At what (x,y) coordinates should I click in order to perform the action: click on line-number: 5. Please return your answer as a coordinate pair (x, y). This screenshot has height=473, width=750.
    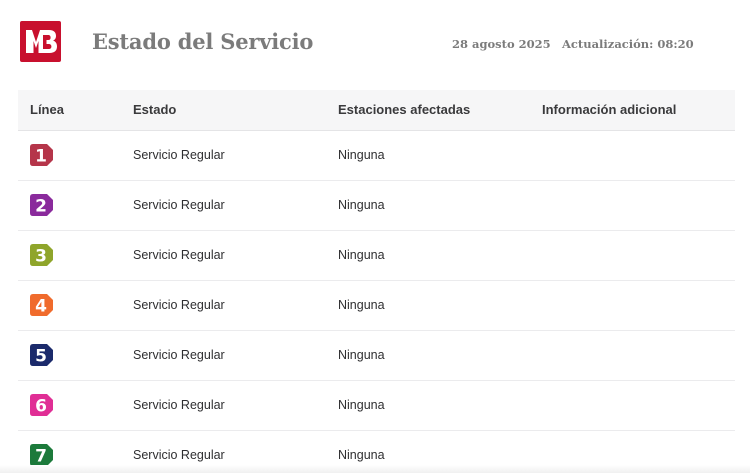
    Looking at the image, I should click on (41, 357).